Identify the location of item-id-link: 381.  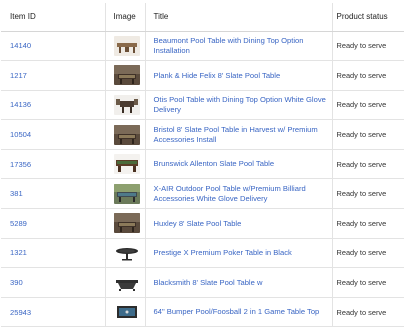
(57, 193).